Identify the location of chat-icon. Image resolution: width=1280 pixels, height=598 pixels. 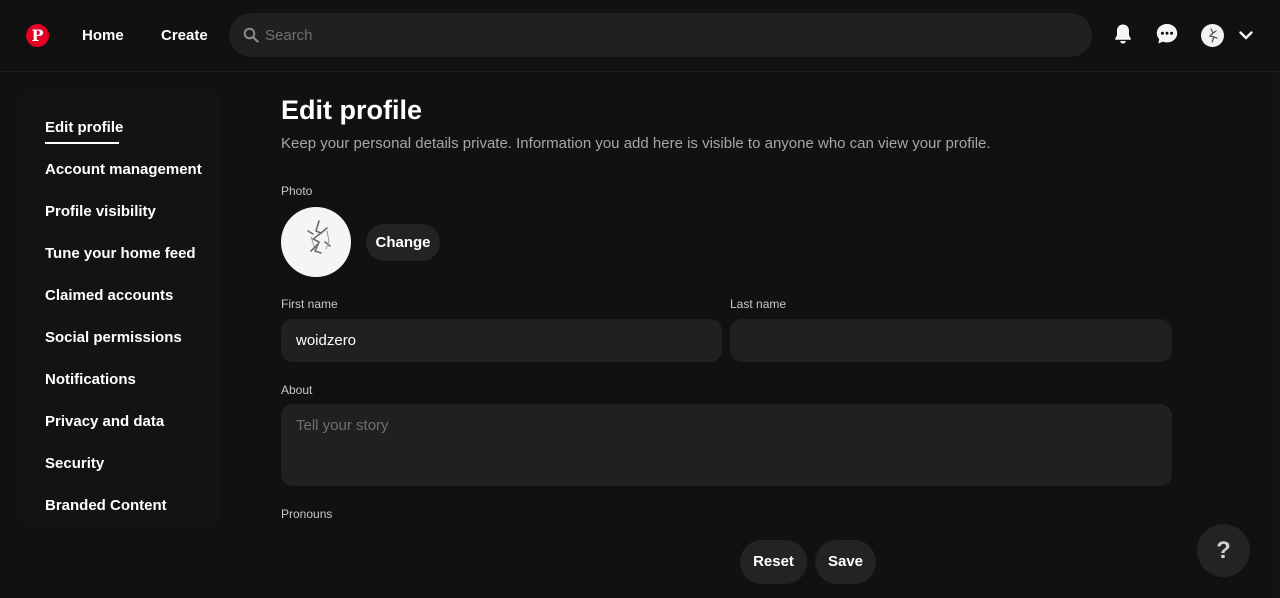
(1167, 34).